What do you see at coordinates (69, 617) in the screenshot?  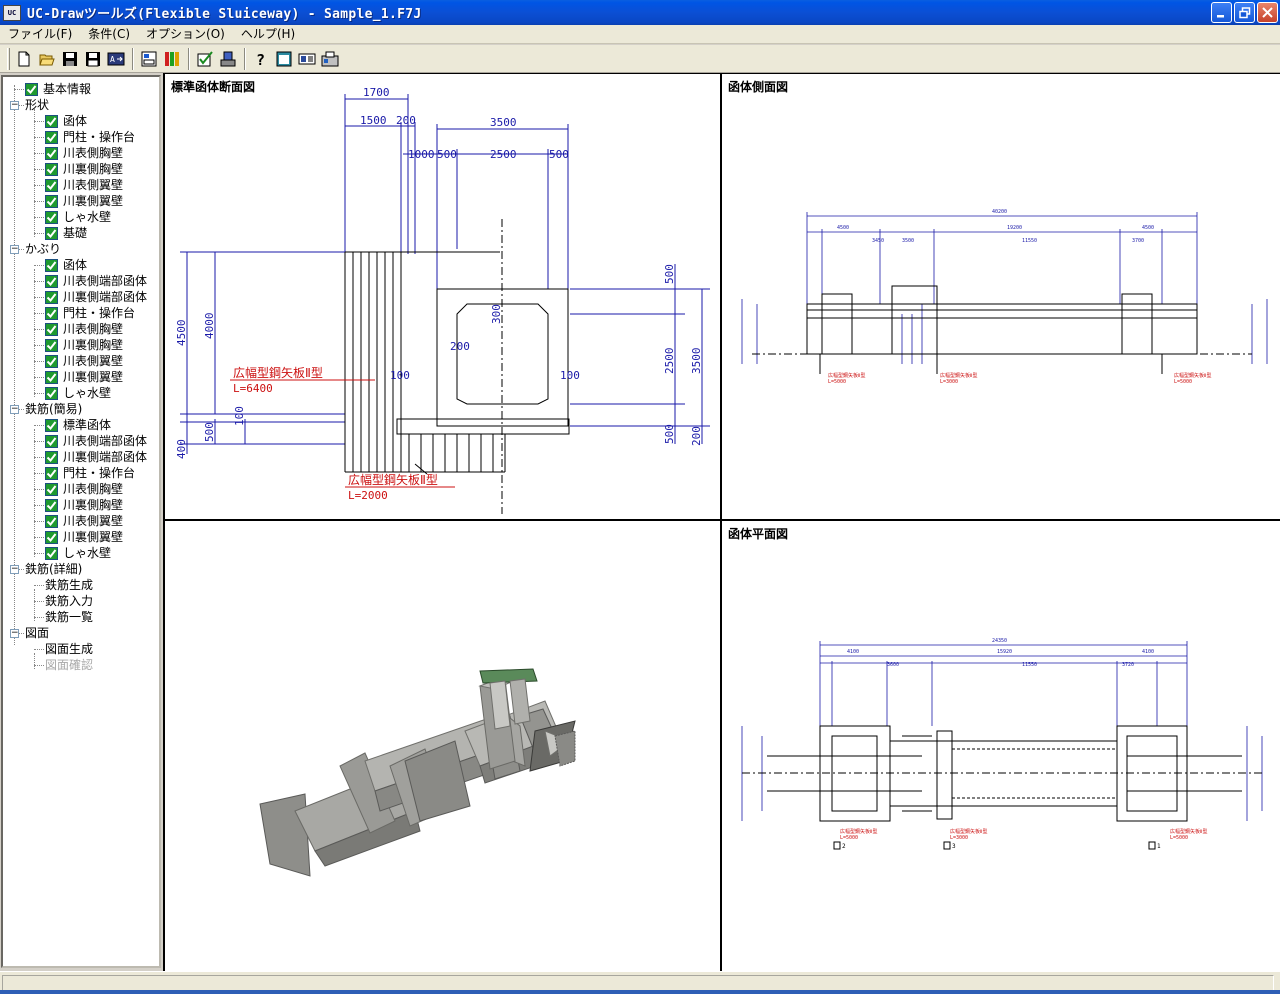 I see `tree-item: 鉄筋一覧` at bounding box center [69, 617].